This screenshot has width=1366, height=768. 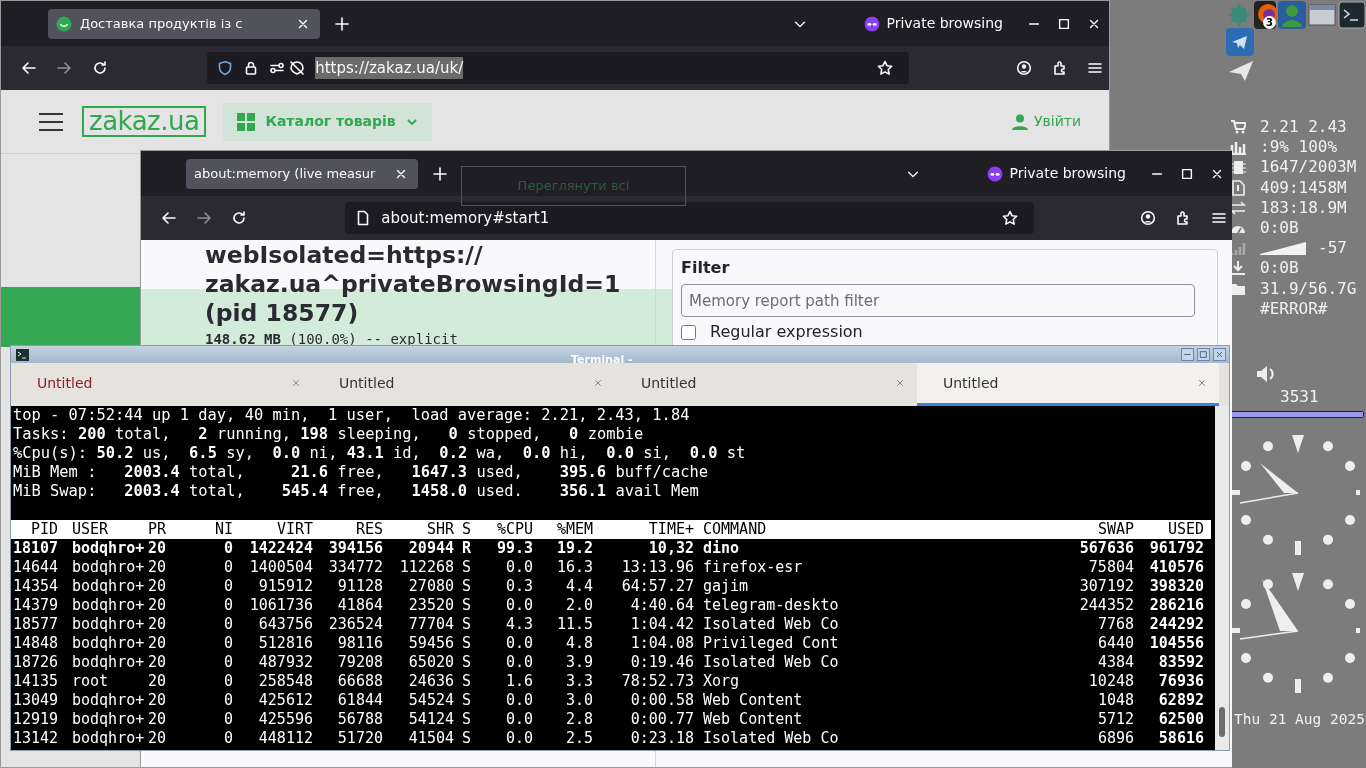 I want to click on table-cell-text: Xorg, so click(x=721, y=681).